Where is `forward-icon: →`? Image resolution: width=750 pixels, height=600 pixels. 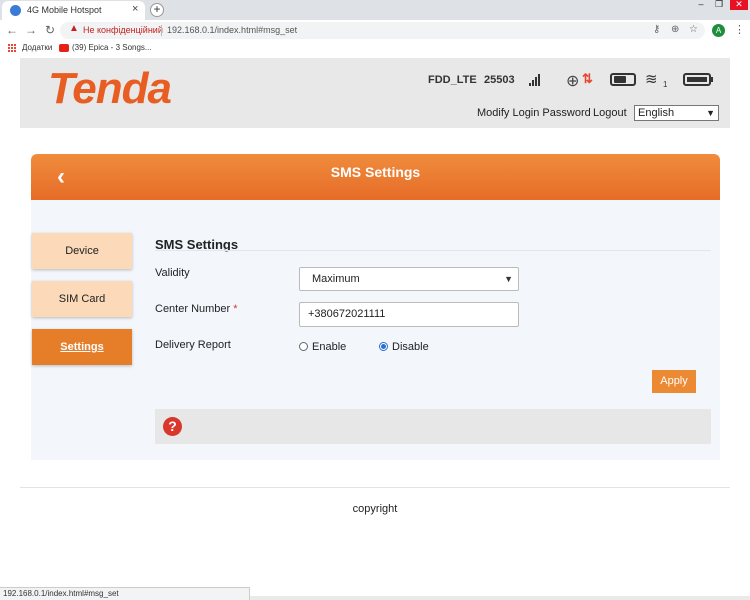
forward-icon: → is located at coordinates (31, 30).